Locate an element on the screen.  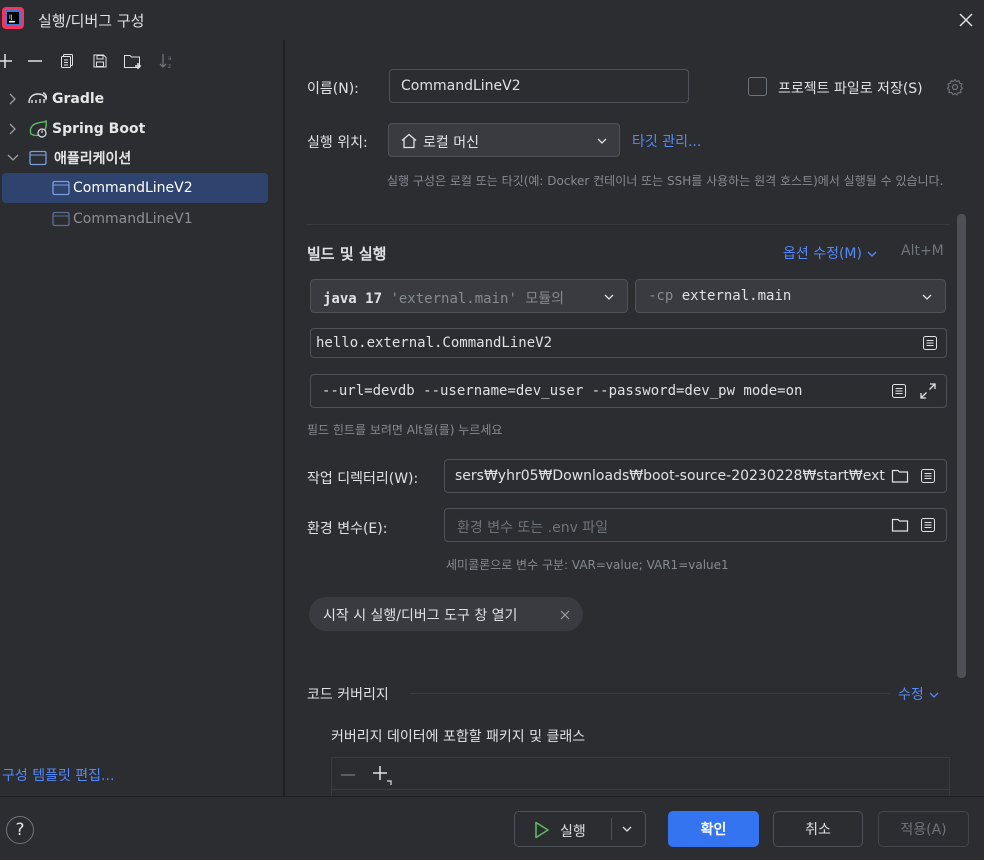
save-to-project-label: 프로젝트 파일로 저장(S) is located at coordinates (850, 88).